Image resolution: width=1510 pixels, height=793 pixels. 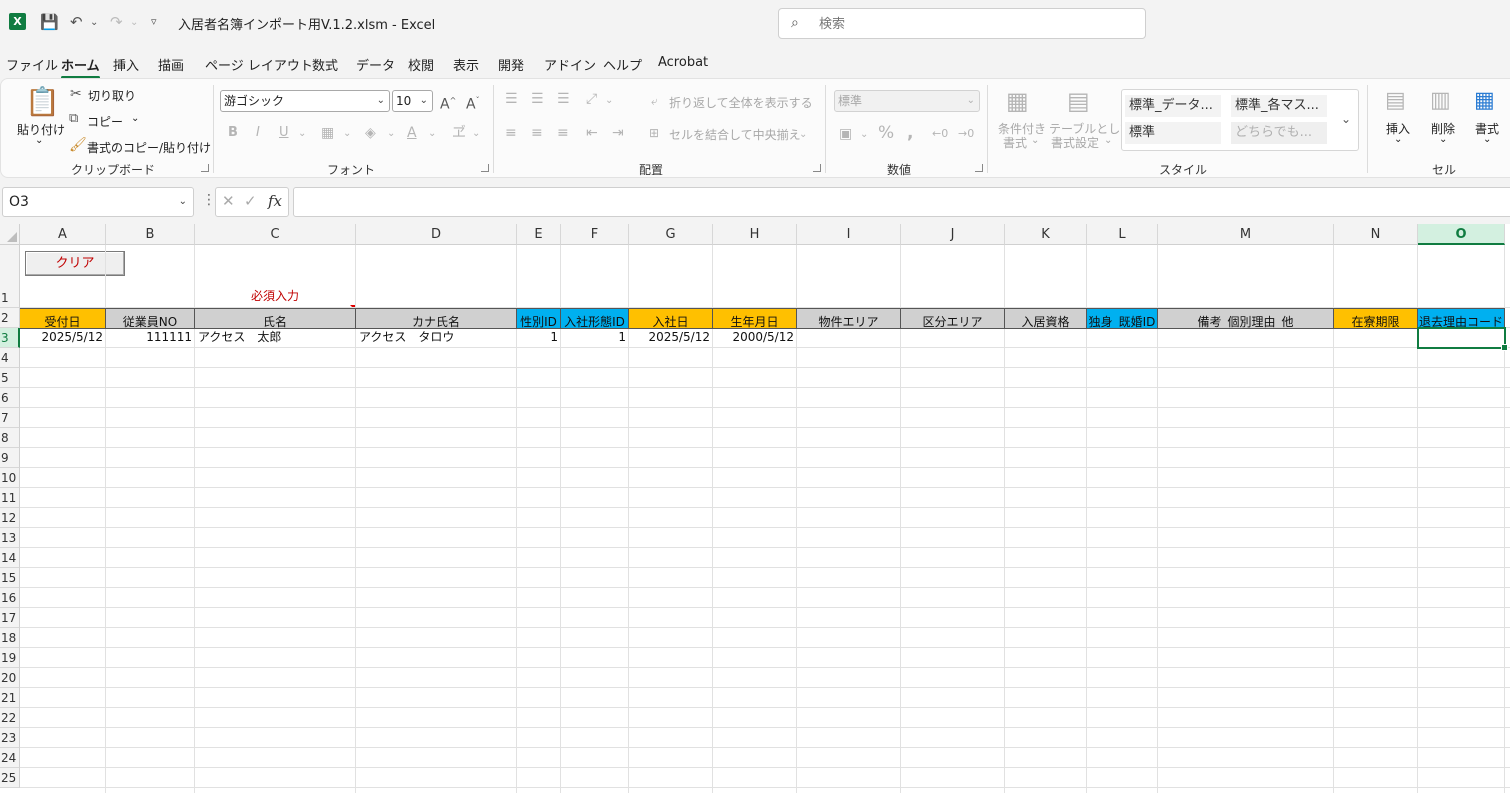 What do you see at coordinates (1398, 139) in the screenshot?
I see `insert-dropdown-icon: ⌄` at bounding box center [1398, 139].